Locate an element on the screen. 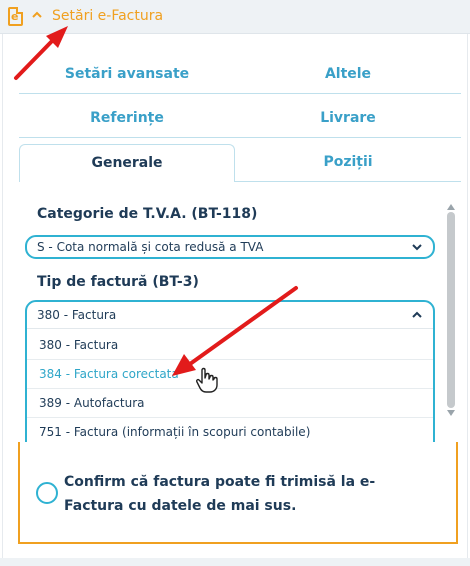 This screenshot has height=566, width=470. section-title: Setări e-Factura is located at coordinates (107, 16).